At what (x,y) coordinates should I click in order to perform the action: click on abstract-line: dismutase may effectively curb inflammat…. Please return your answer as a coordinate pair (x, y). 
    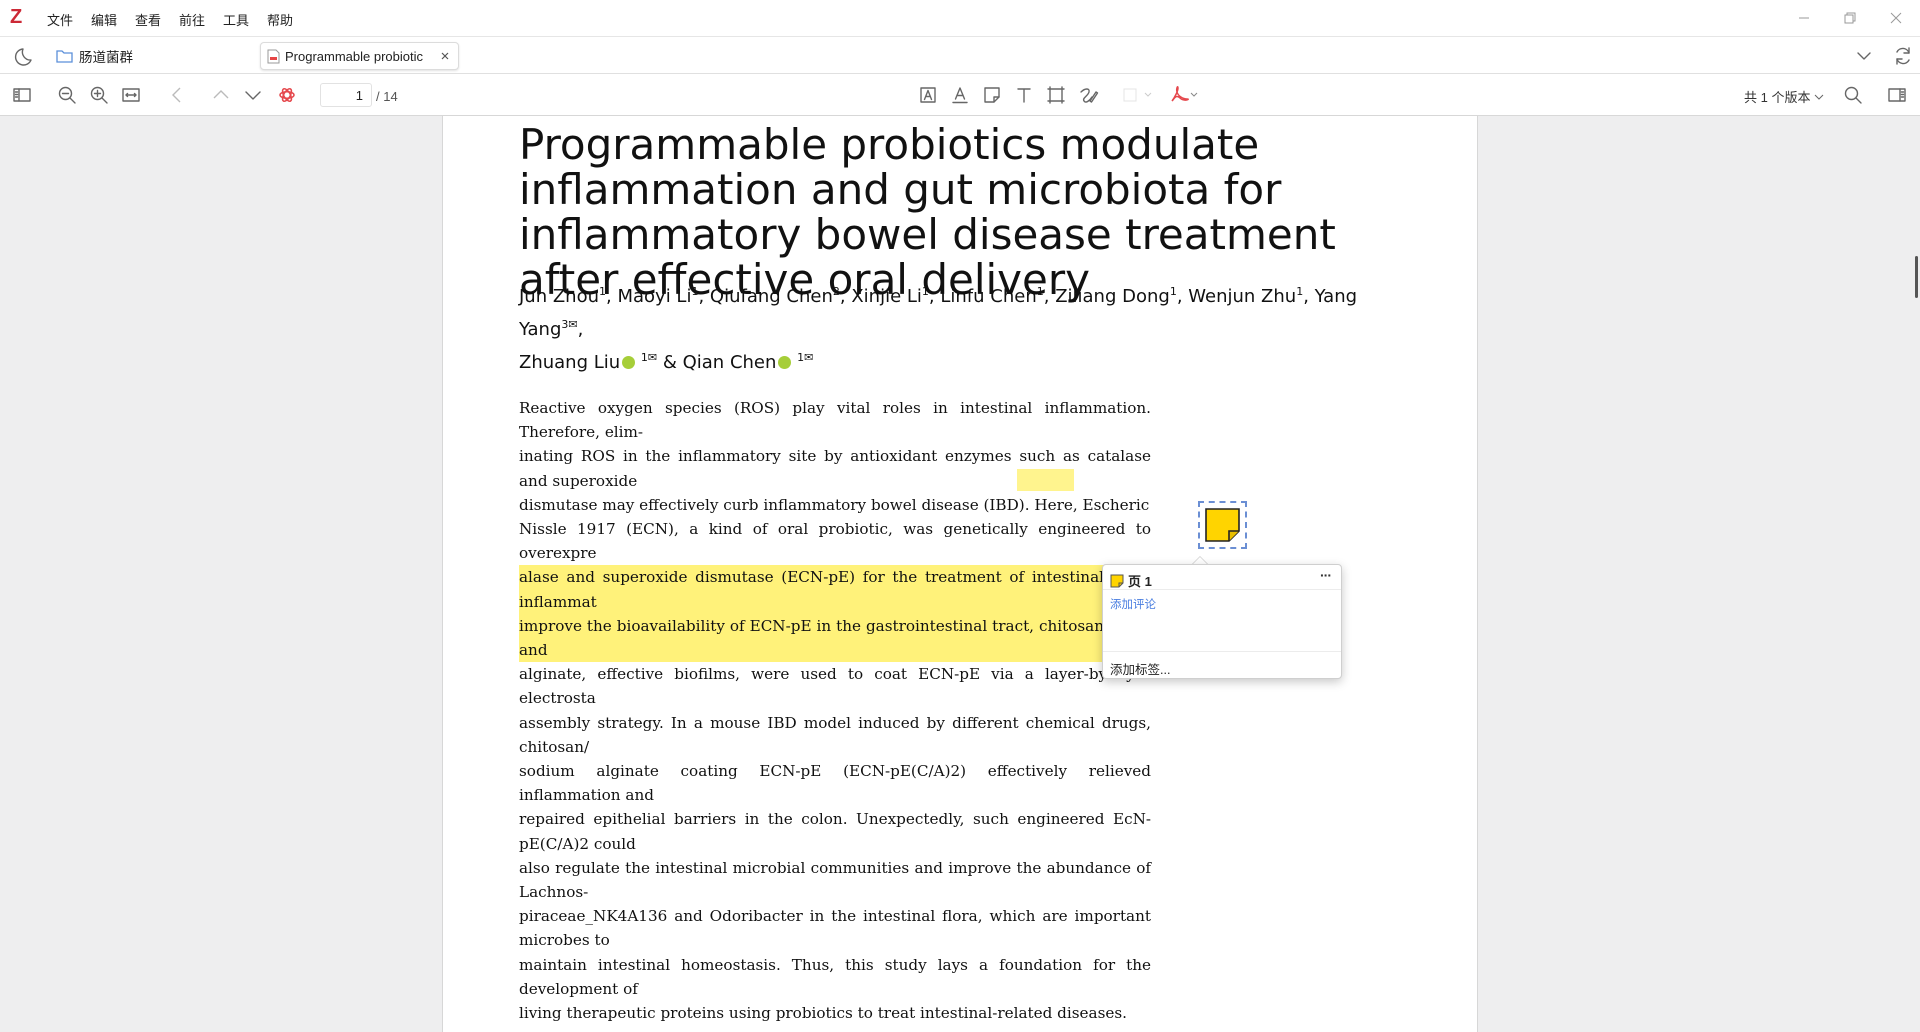
    Looking at the image, I should click on (834, 504).